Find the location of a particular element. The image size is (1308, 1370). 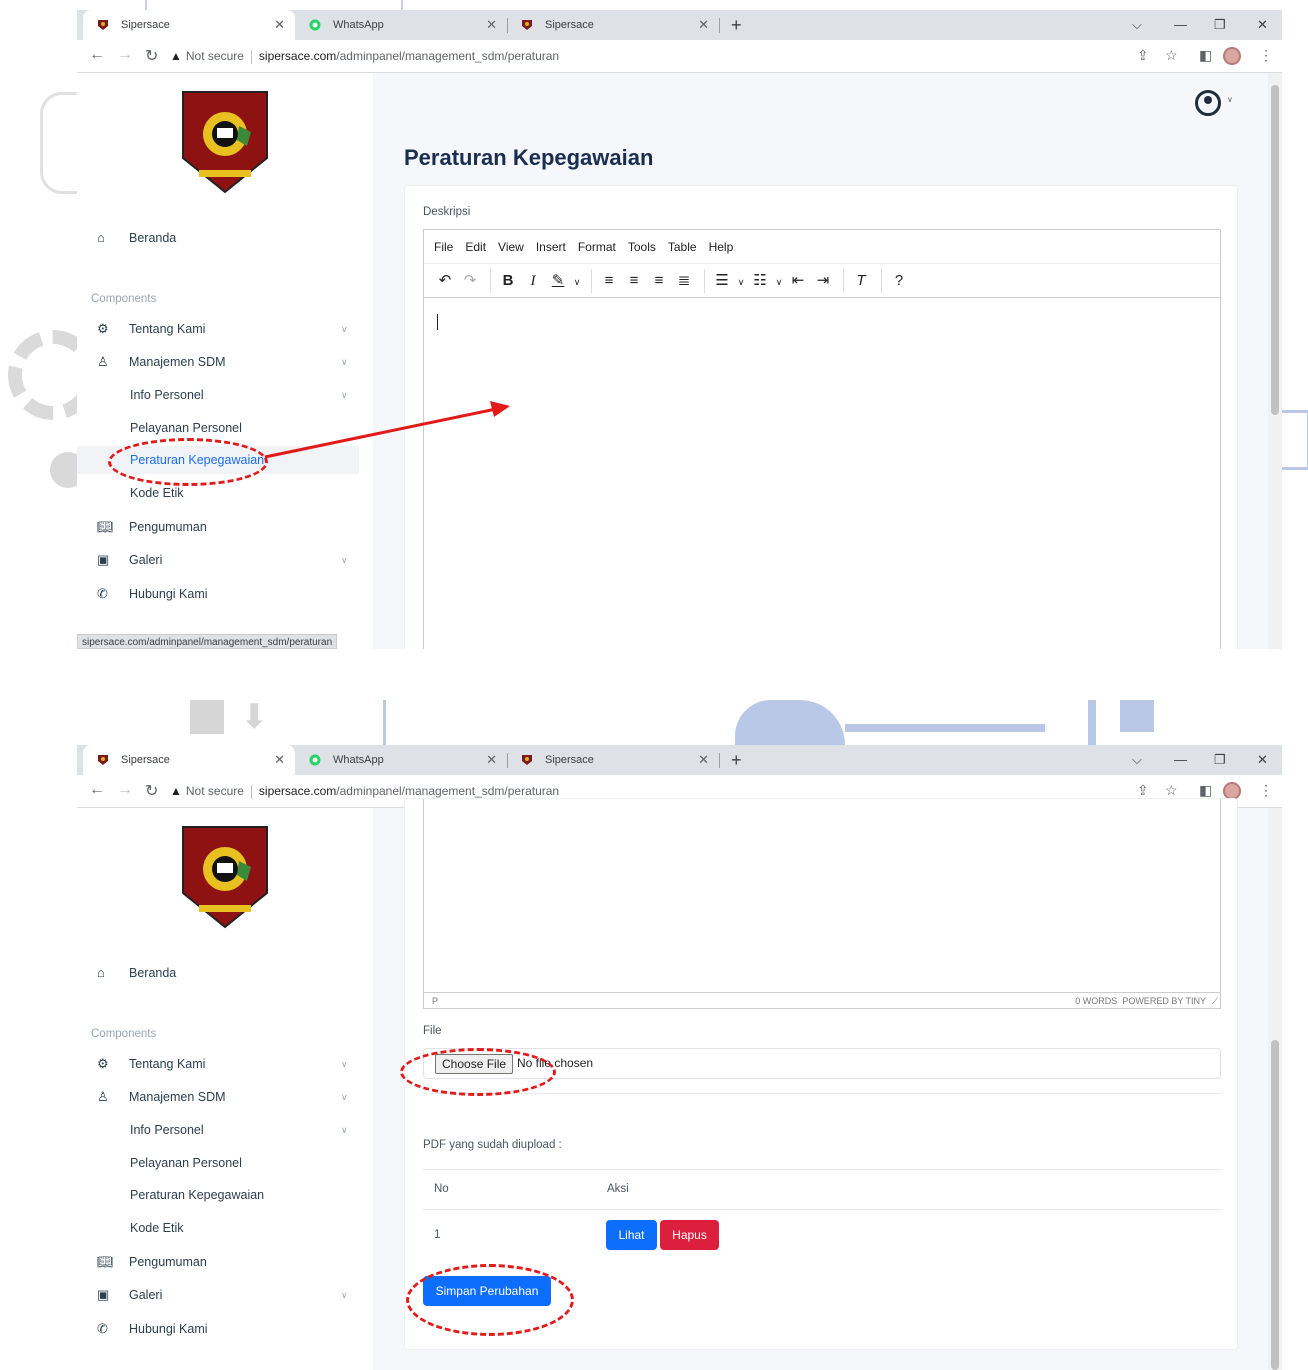

align-left-icon: ≡ is located at coordinates (609, 281).